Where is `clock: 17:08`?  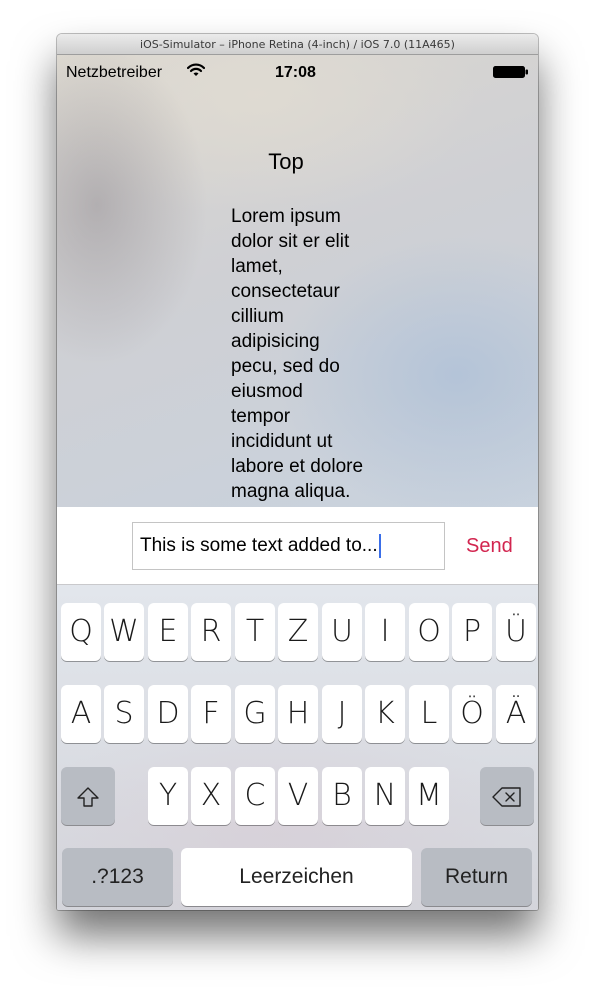 clock: 17:08 is located at coordinates (295, 72).